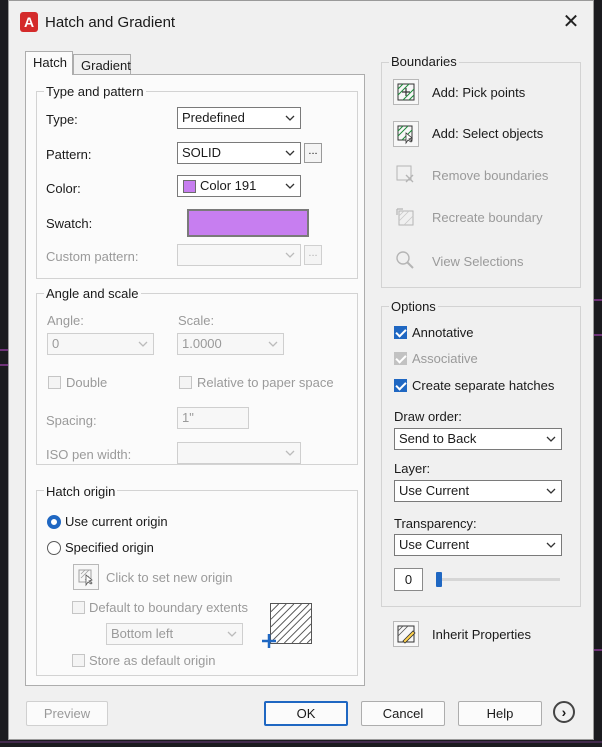 This screenshot has height=747, width=602. Describe the element at coordinates (63, 188) in the screenshot. I see `color-label: Color:` at that location.